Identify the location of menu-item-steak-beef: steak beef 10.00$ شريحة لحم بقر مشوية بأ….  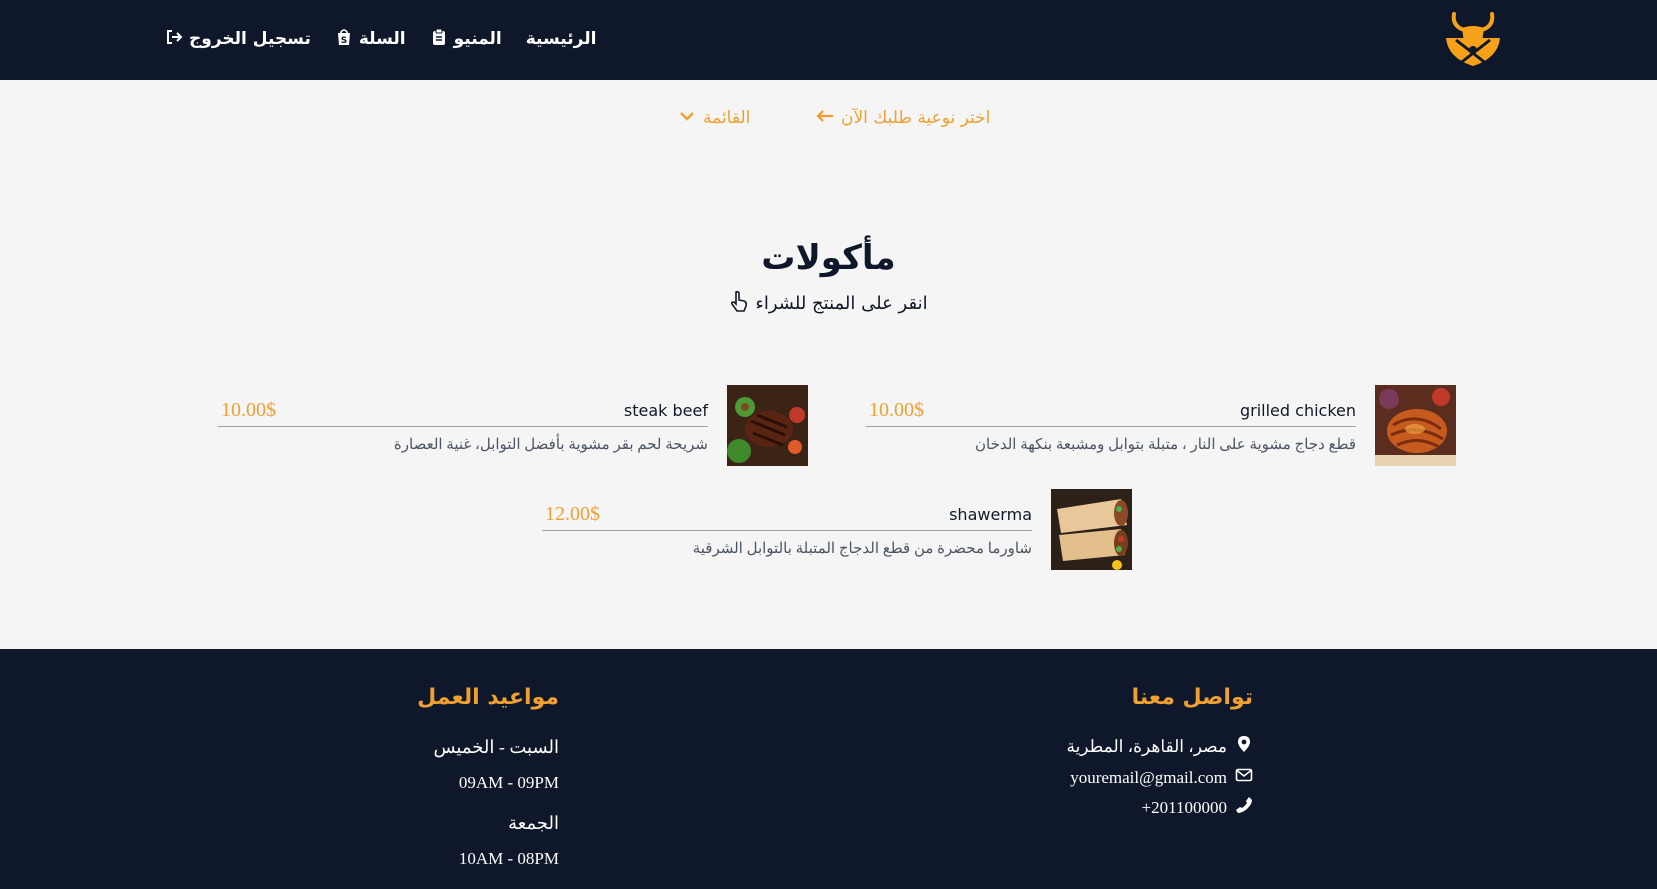
(513, 426).